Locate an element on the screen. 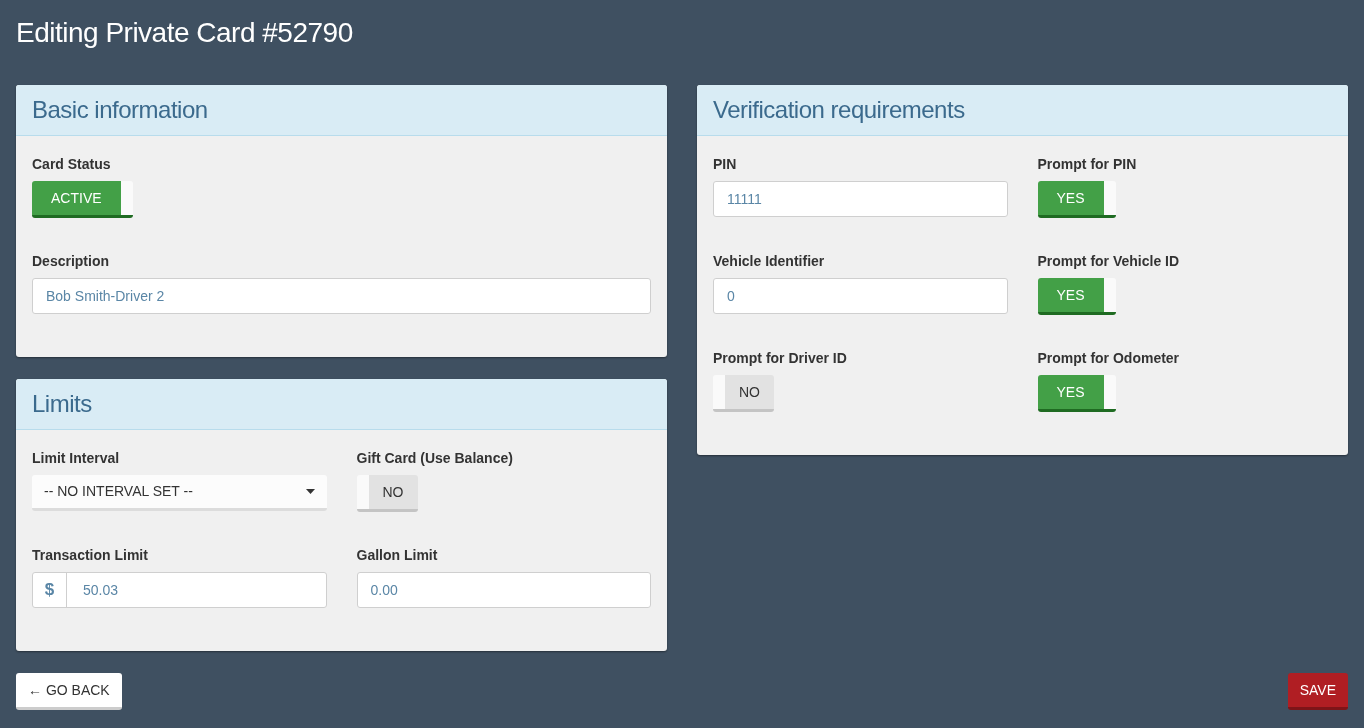 The image size is (1364, 728). save-button: SAVE is located at coordinates (1317, 691).